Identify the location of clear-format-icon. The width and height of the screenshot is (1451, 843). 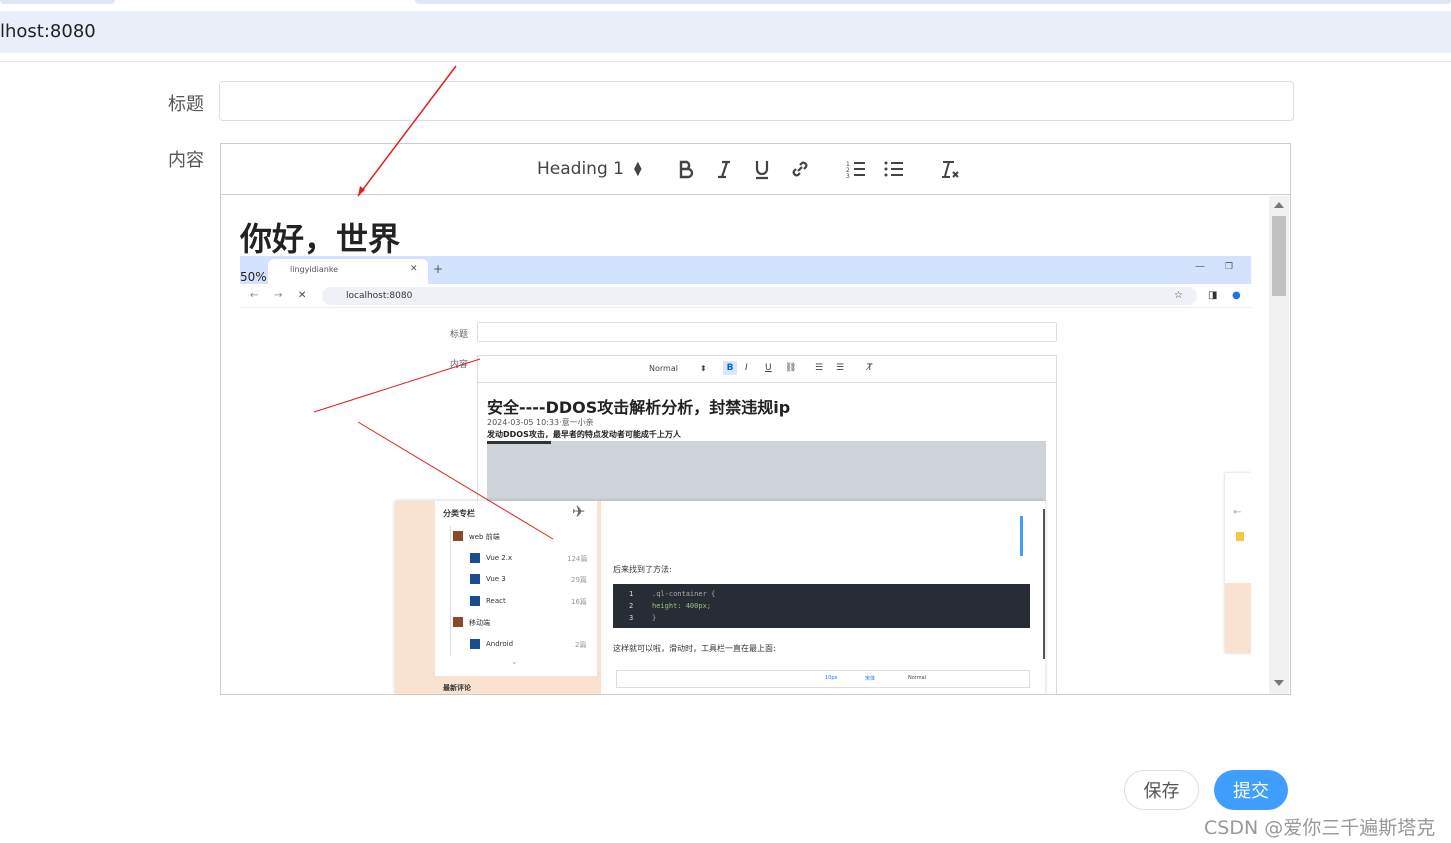
(950, 169).